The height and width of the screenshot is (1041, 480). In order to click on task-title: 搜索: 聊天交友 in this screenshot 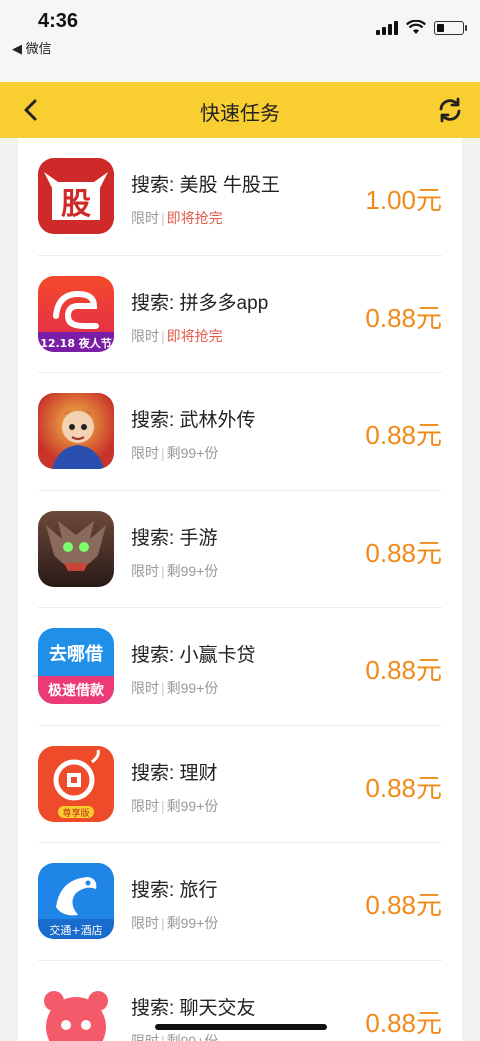, I will do `click(193, 1008)`.